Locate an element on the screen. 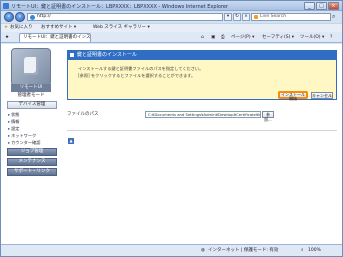 Image resolution: width=343 pixels, height=257 pixels. print-icon: ⎙ is located at coordinates (223, 37).